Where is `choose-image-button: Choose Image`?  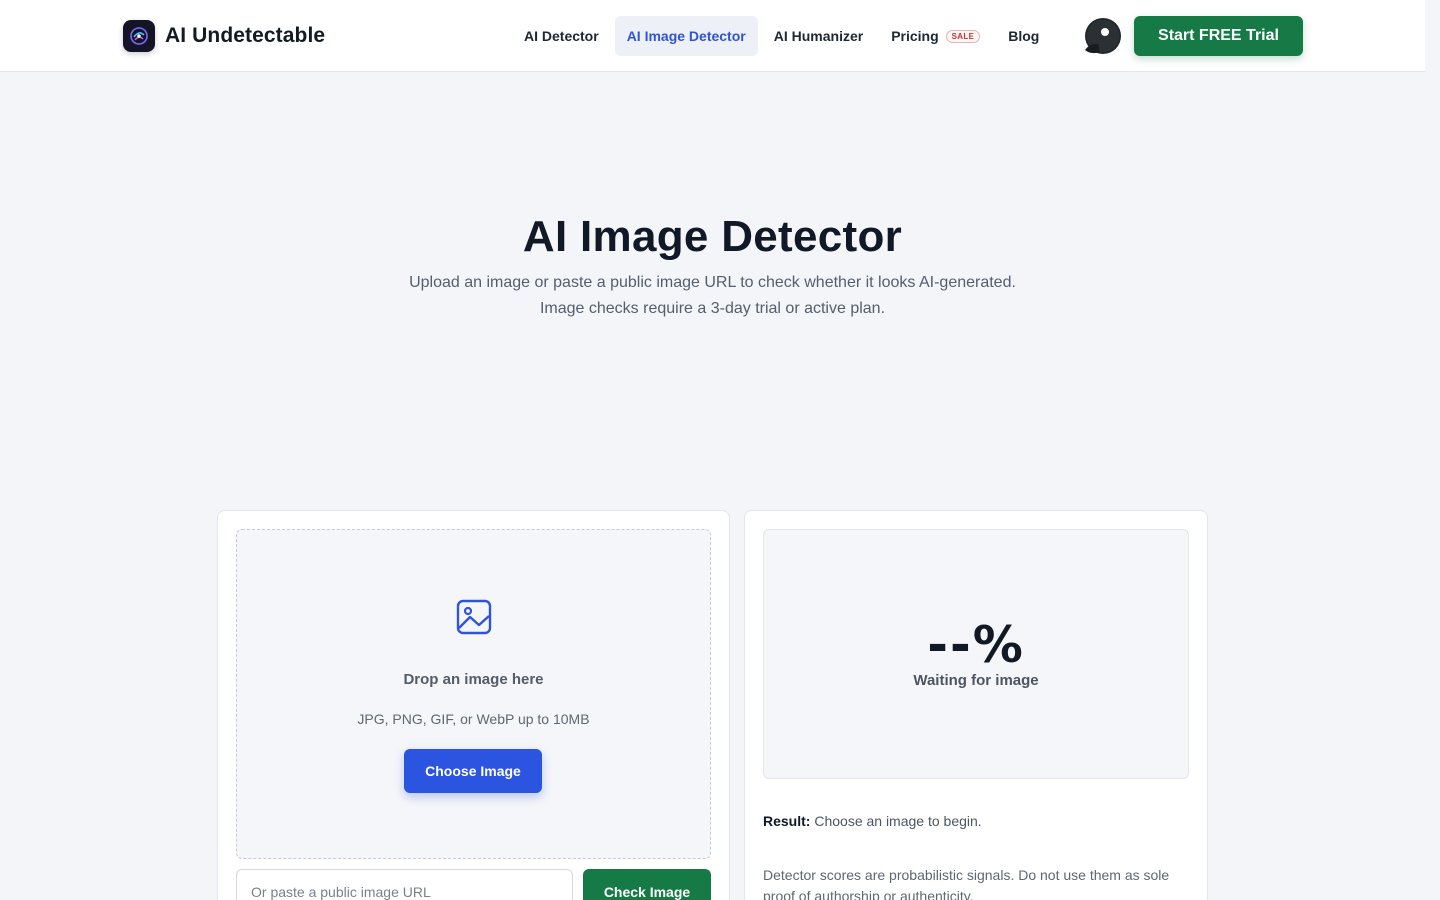
choose-image-button: Choose Image is located at coordinates (473, 771).